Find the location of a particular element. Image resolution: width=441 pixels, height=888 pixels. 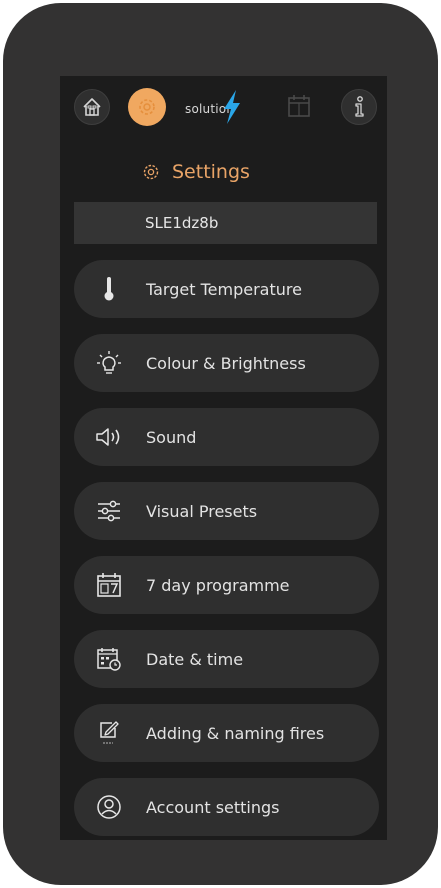

menu-item-sound: Sound is located at coordinates (226, 437).